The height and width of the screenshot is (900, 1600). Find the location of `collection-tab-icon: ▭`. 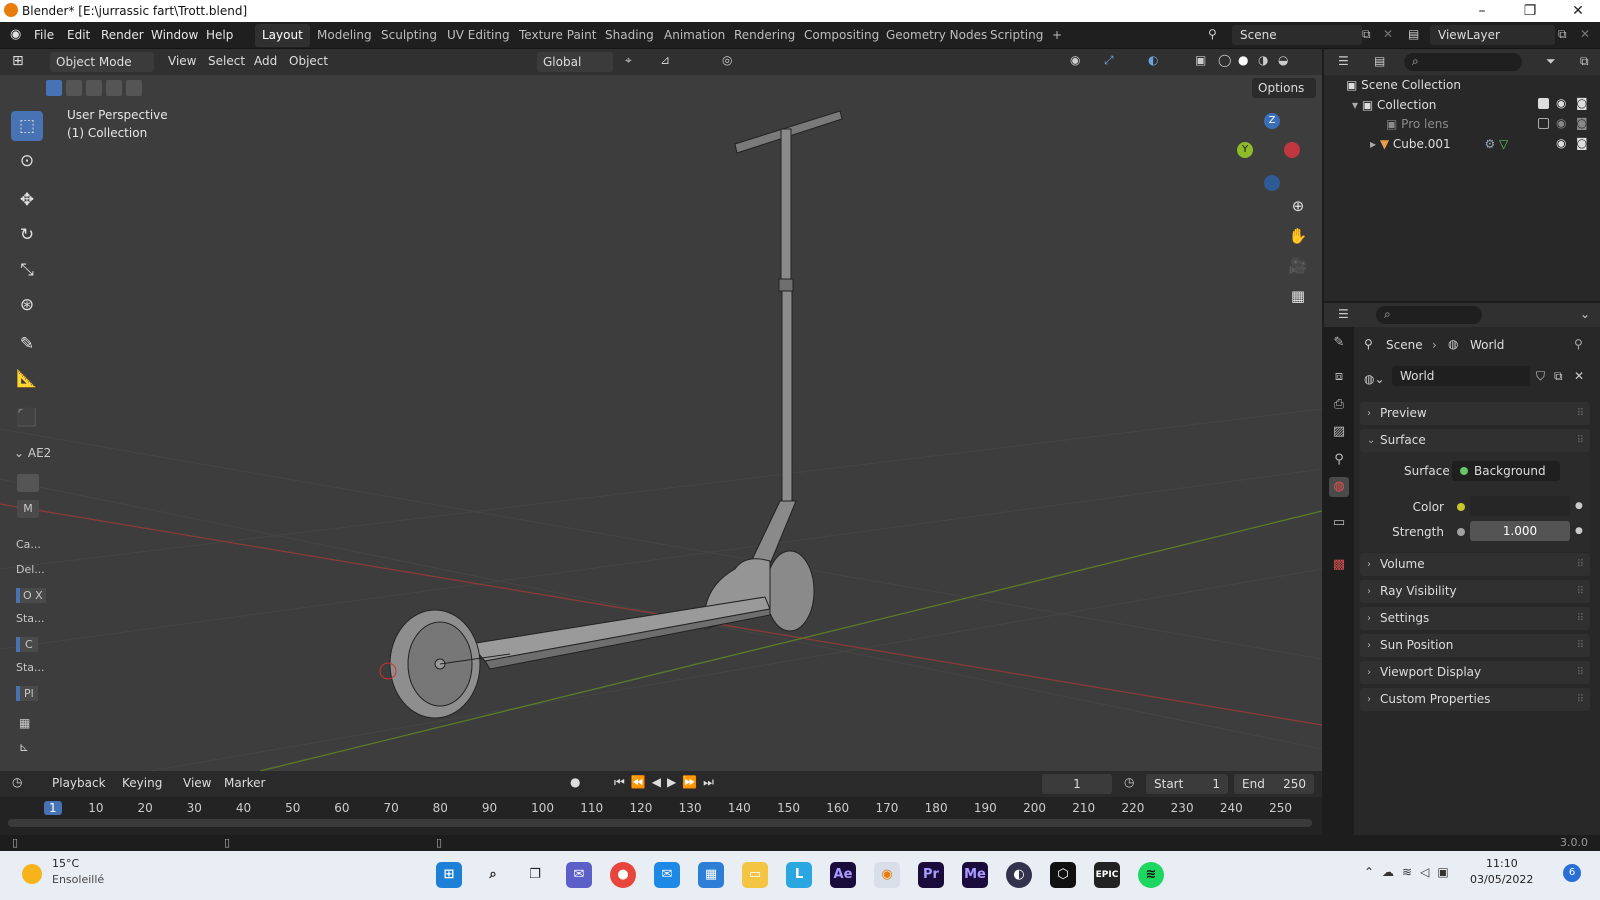

collection-tab-icon: ▭ is located at coordinates (1339, 523).